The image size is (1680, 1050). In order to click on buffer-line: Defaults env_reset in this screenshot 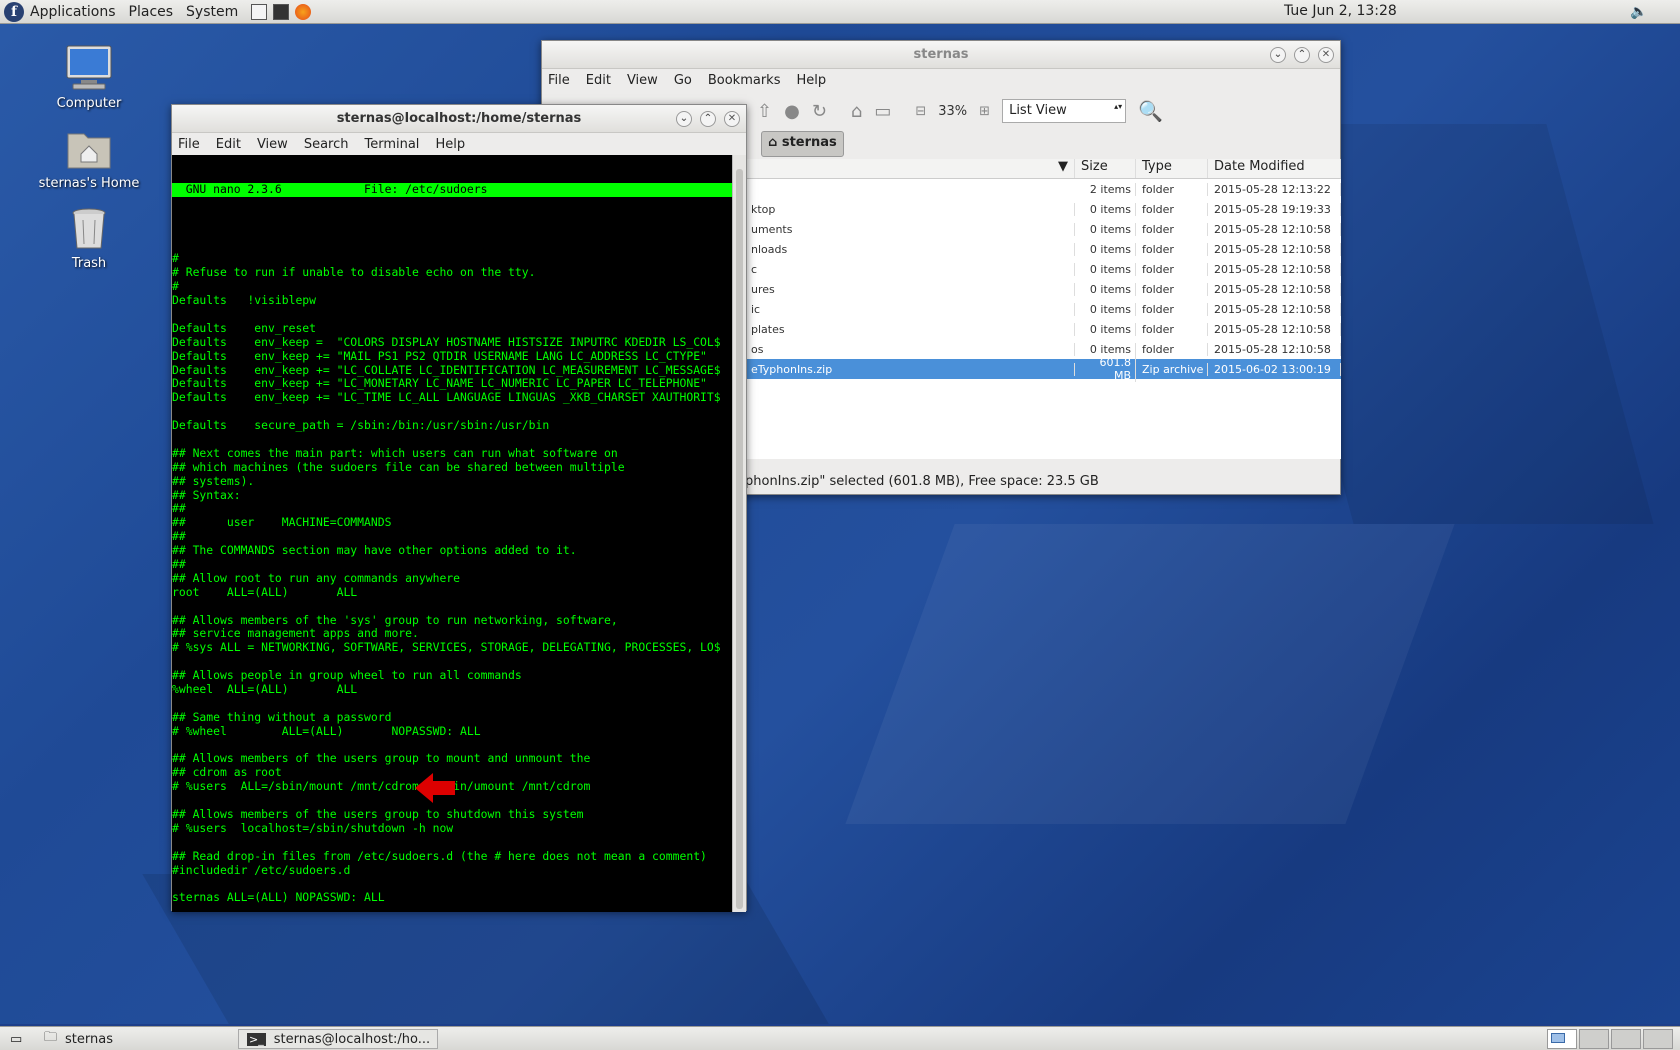, I will do `click(244, 327)`.